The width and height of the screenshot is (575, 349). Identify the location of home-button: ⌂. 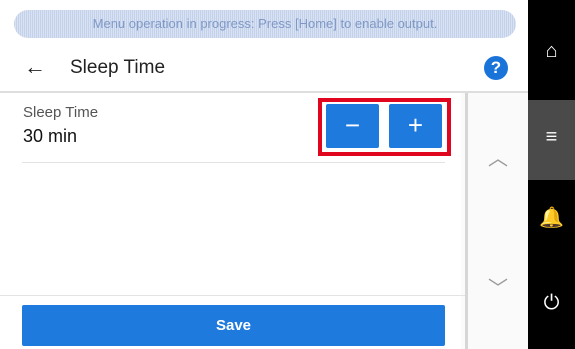
(551, 58).